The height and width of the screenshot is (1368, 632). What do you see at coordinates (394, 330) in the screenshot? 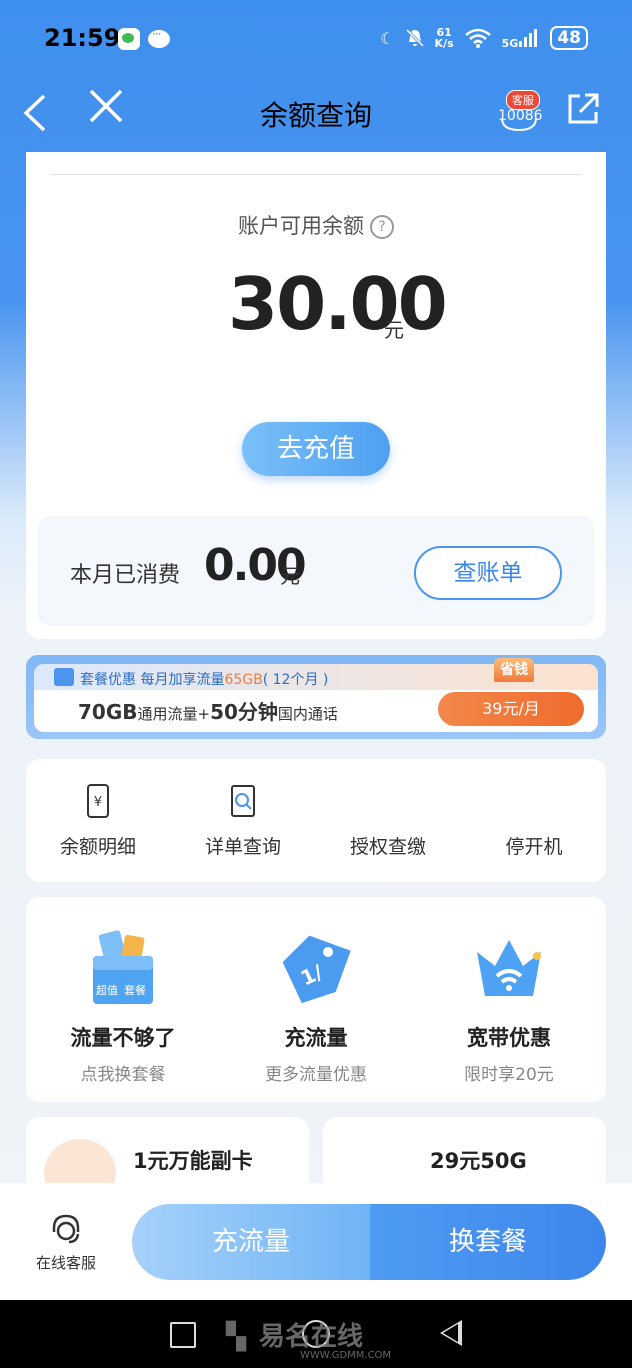
I see `balance-unit: 元` at bounding box center [394, 330].